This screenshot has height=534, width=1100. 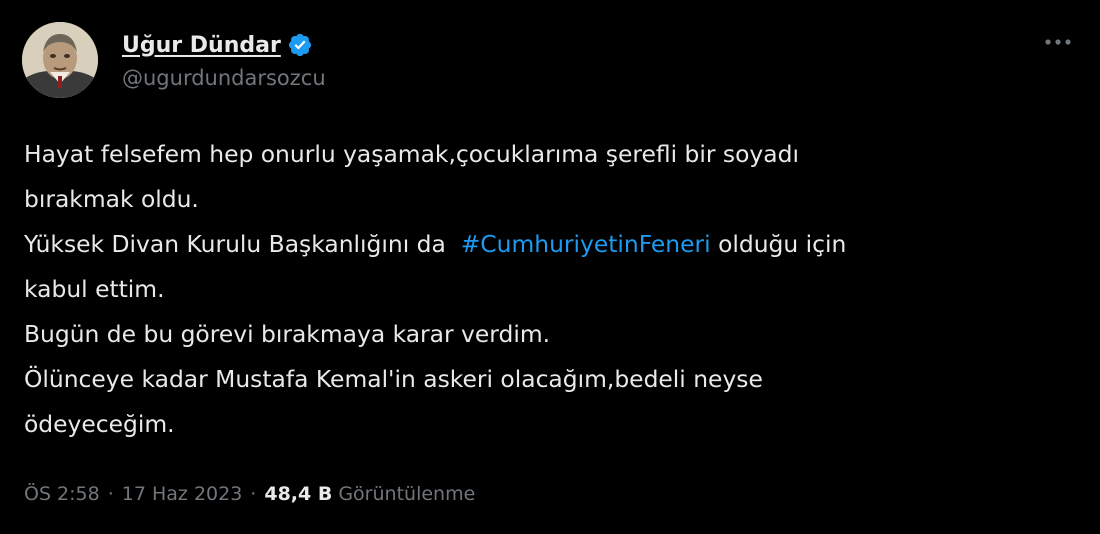 I want to click on avatar, so click(x=60, y=60).